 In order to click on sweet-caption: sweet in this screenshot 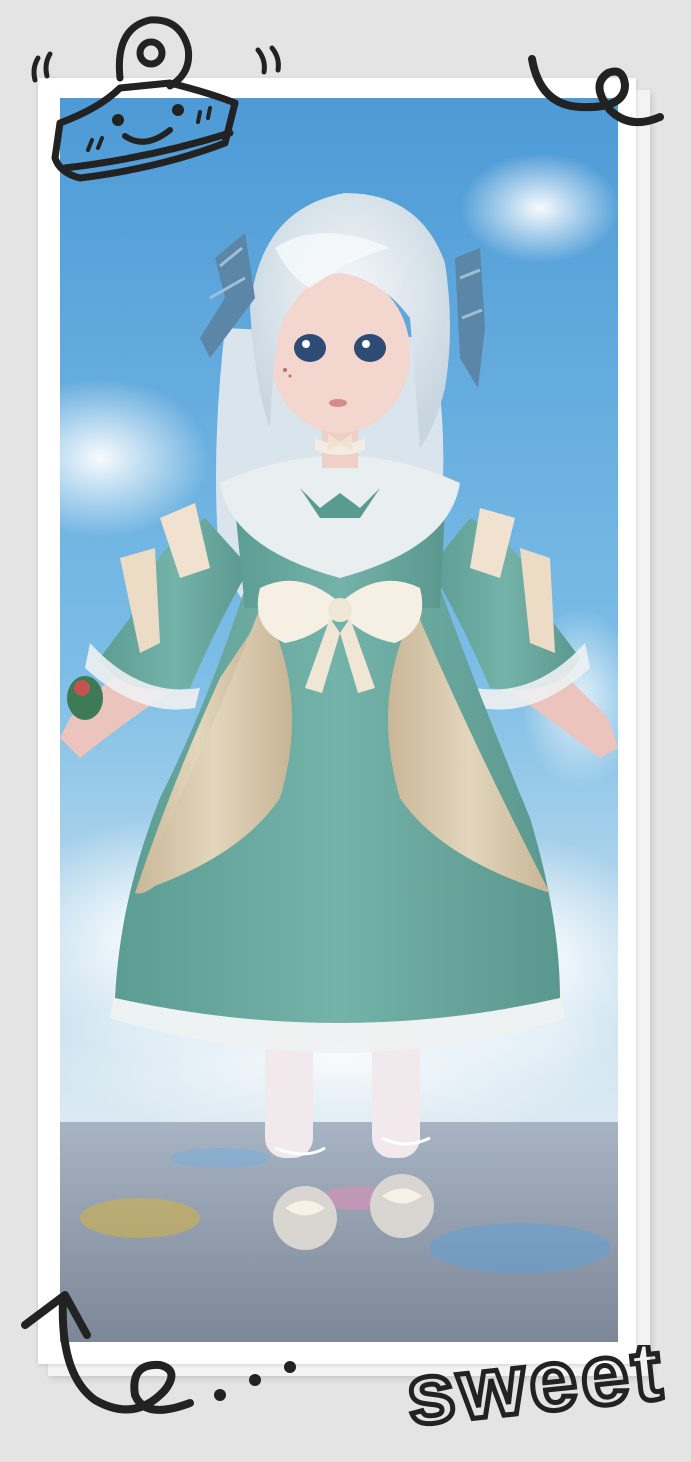, I will do `click(548, 1400)`.